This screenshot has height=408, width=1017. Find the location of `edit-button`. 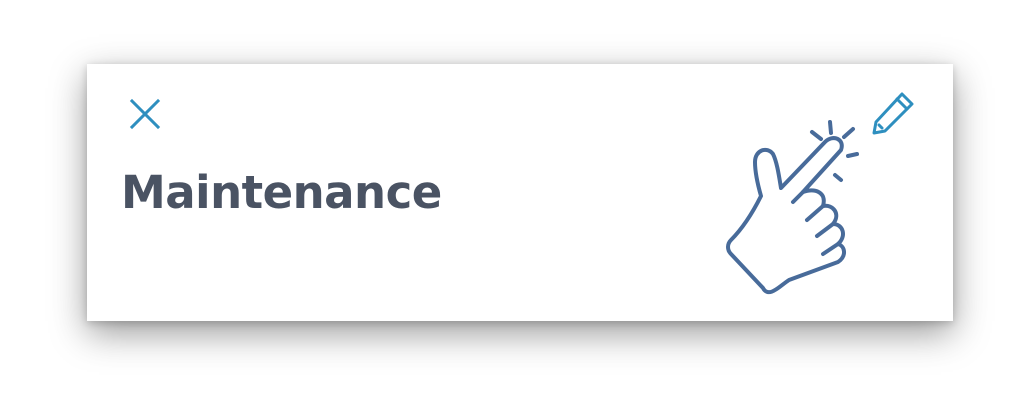

edit-button is located at coordinates (892, 113).